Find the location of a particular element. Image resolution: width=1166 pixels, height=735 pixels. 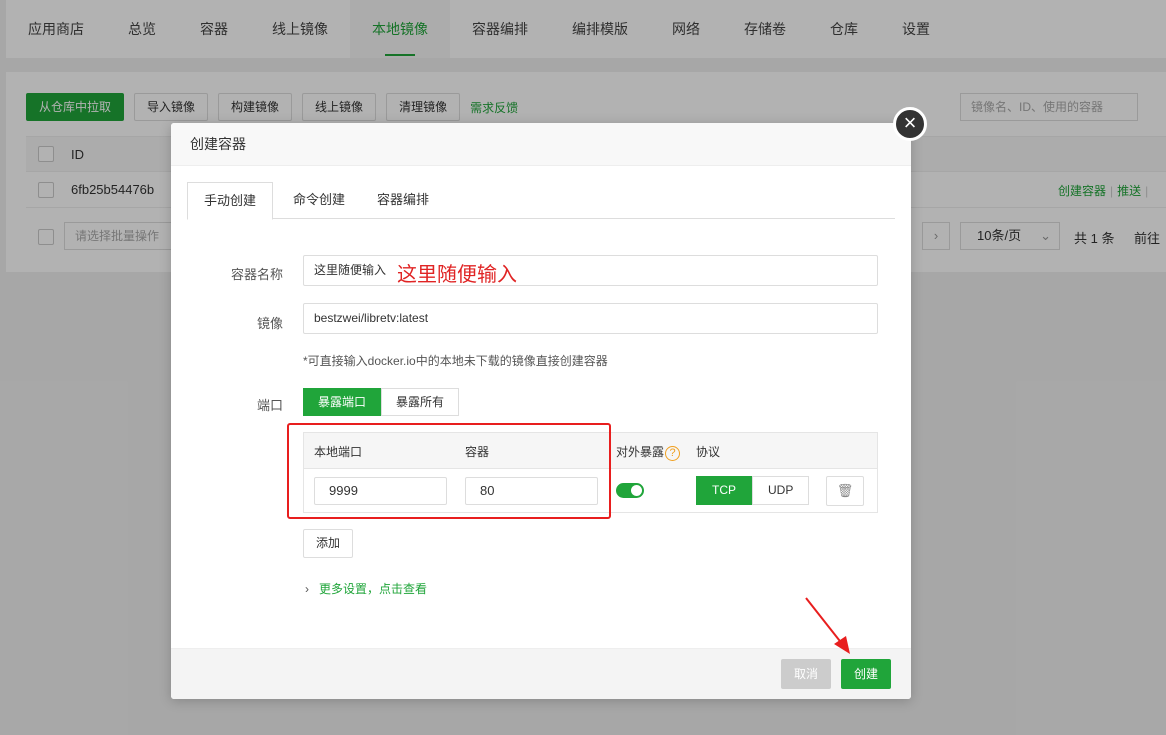

annotation-arrow-icon is located at coordinates (827, 625).